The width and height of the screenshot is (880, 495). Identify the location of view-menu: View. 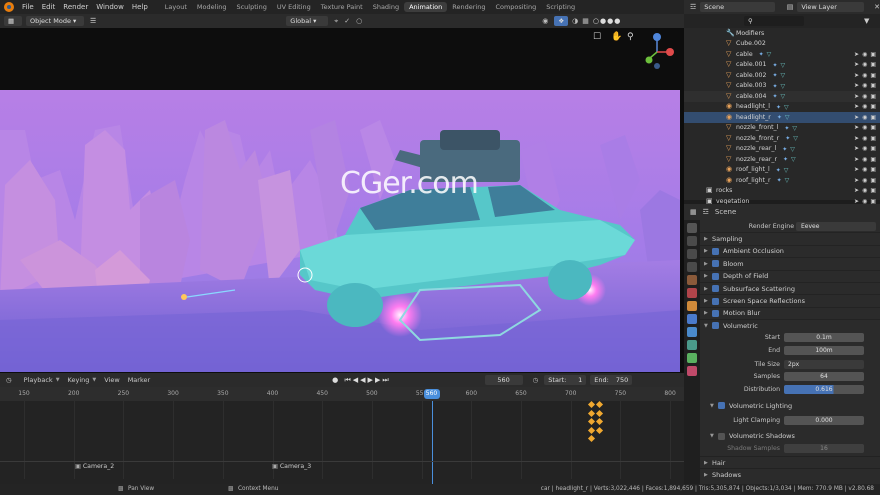
(111, 380).